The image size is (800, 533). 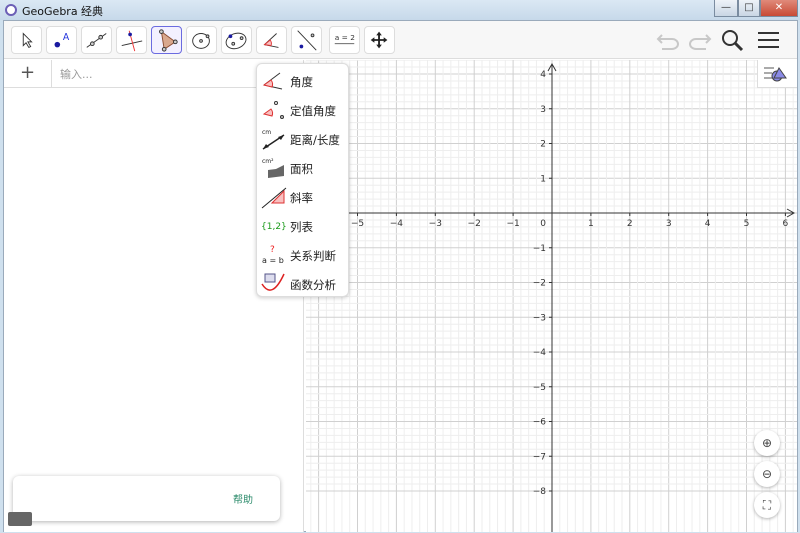 I want to click on undo-icon, so click(x=669, y=40).